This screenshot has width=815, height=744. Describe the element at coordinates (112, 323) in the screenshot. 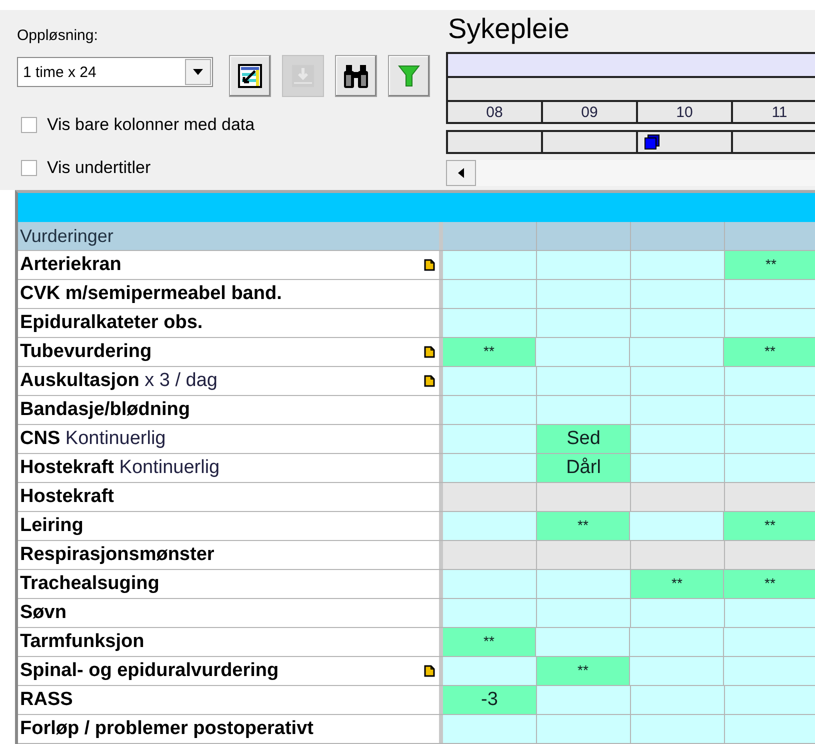

I see `row-label: Epiduralkateter obs.` at that location.